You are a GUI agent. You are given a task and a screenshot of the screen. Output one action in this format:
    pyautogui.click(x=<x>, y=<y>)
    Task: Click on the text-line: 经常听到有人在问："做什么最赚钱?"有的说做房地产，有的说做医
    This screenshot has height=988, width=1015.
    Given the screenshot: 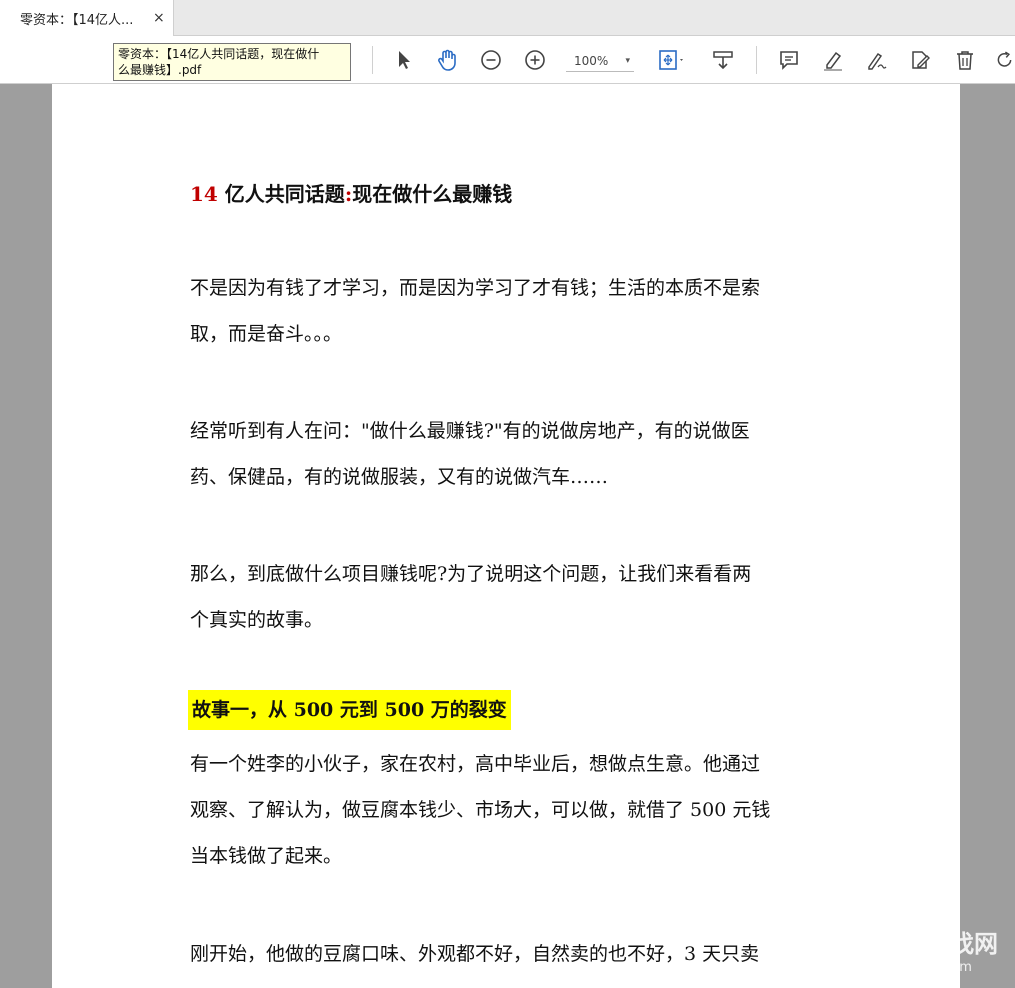 What is the action you would take?
    pyautogui.click(x=470, y=431)
    